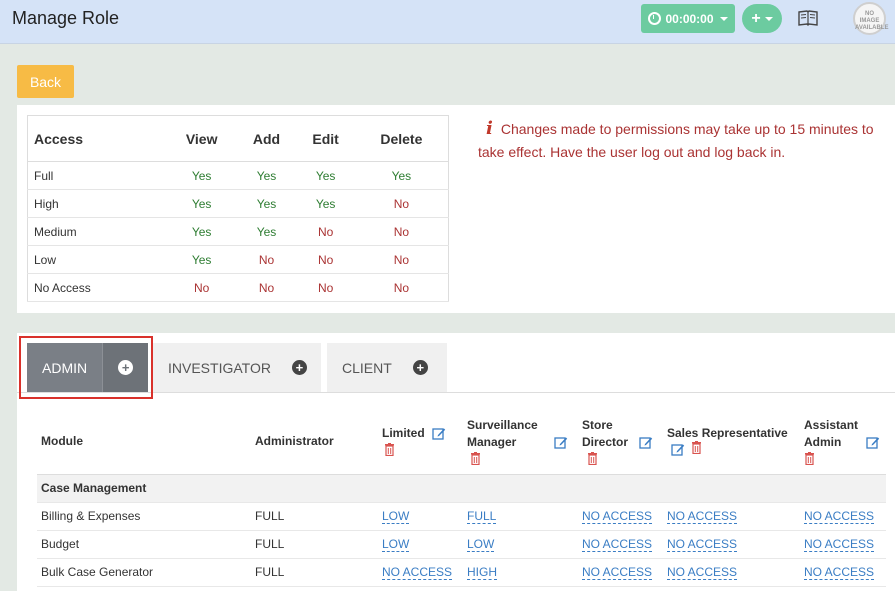  I want to click on table-row: Full Yes Yes Yes Yes, so click(238, 175).